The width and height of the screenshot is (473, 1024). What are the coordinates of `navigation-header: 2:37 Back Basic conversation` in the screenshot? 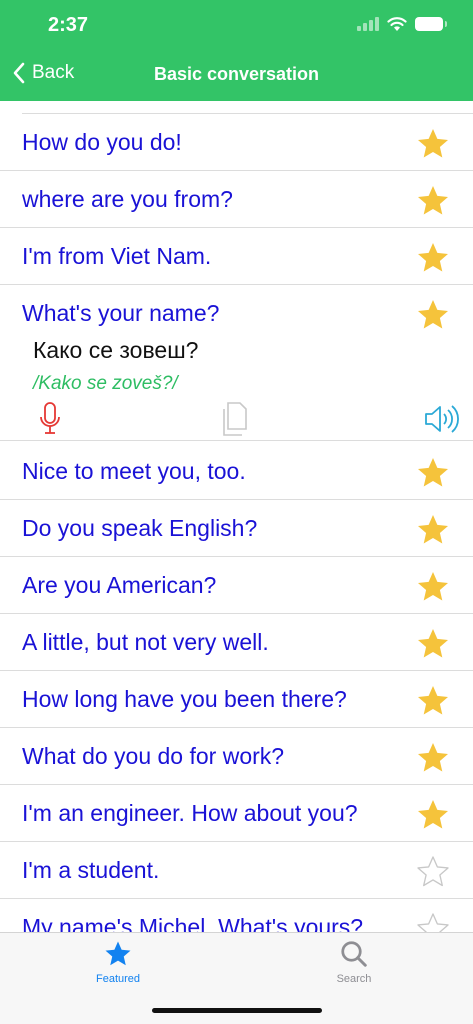 It's located at (236, 50).